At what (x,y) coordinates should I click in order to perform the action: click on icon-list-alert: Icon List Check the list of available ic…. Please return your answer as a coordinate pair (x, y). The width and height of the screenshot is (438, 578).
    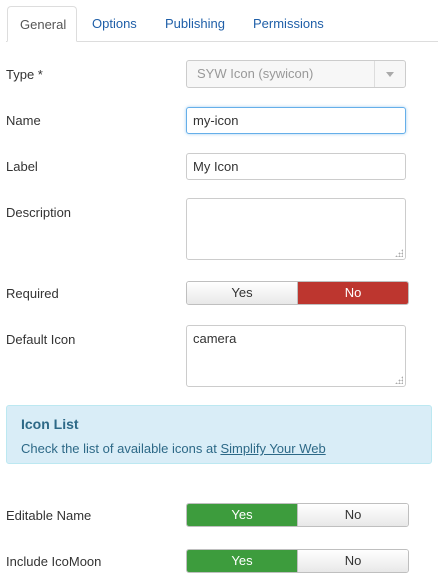
    Looking at the image, I should click on (219, 434).